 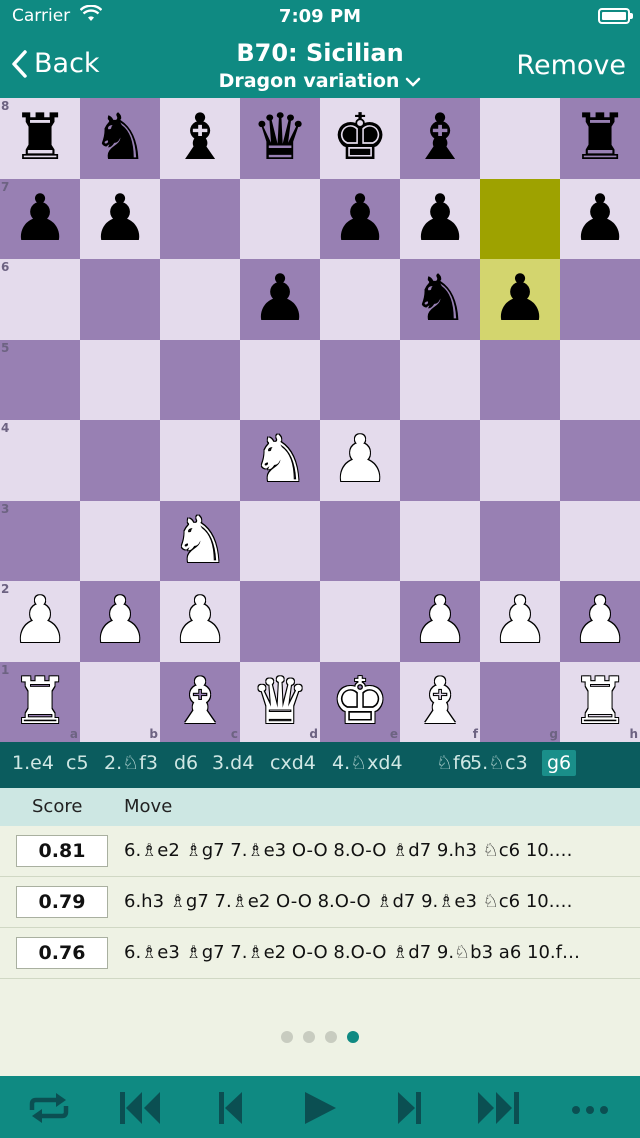 I want to click on black-piece-c8: ♝, so click(x=200, y=138).